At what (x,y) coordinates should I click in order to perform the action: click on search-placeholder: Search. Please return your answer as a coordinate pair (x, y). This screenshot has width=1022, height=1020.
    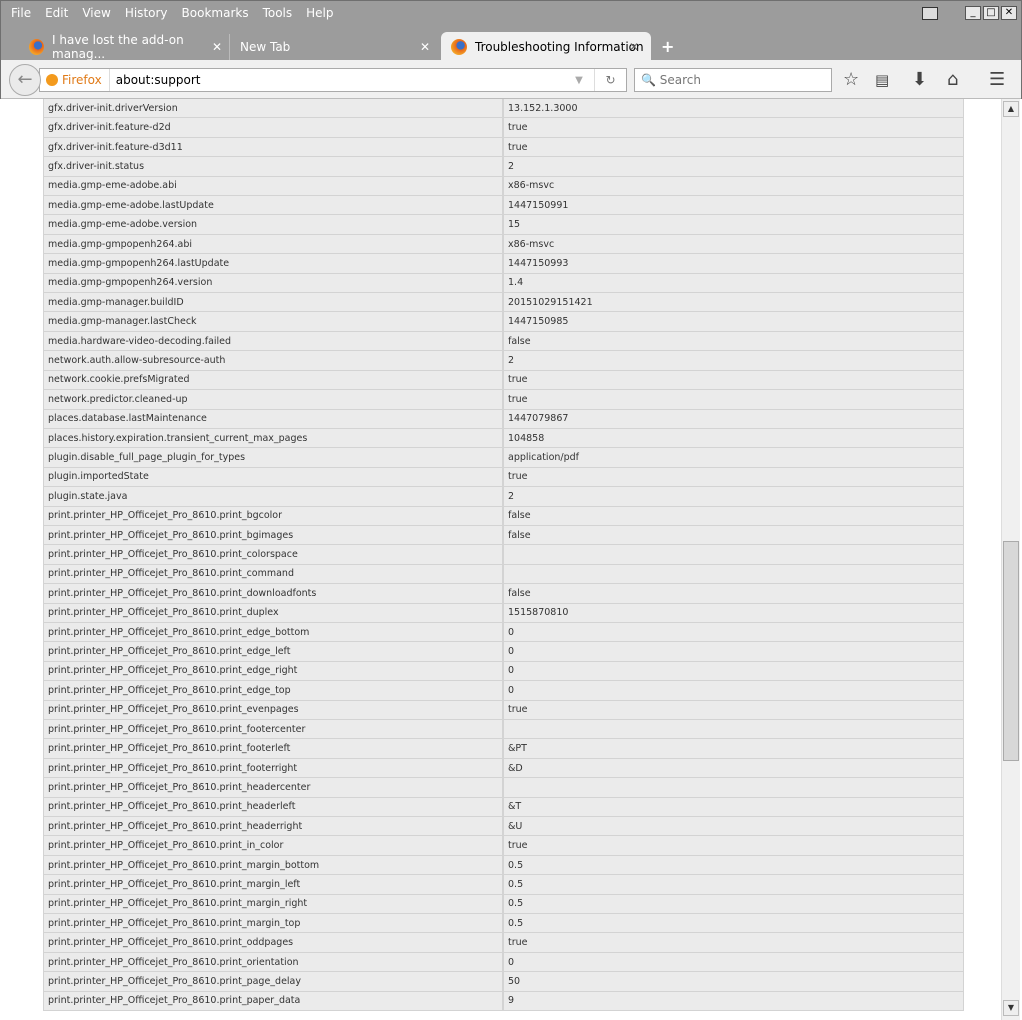
    Looking at the image, I should click on (680, 80).